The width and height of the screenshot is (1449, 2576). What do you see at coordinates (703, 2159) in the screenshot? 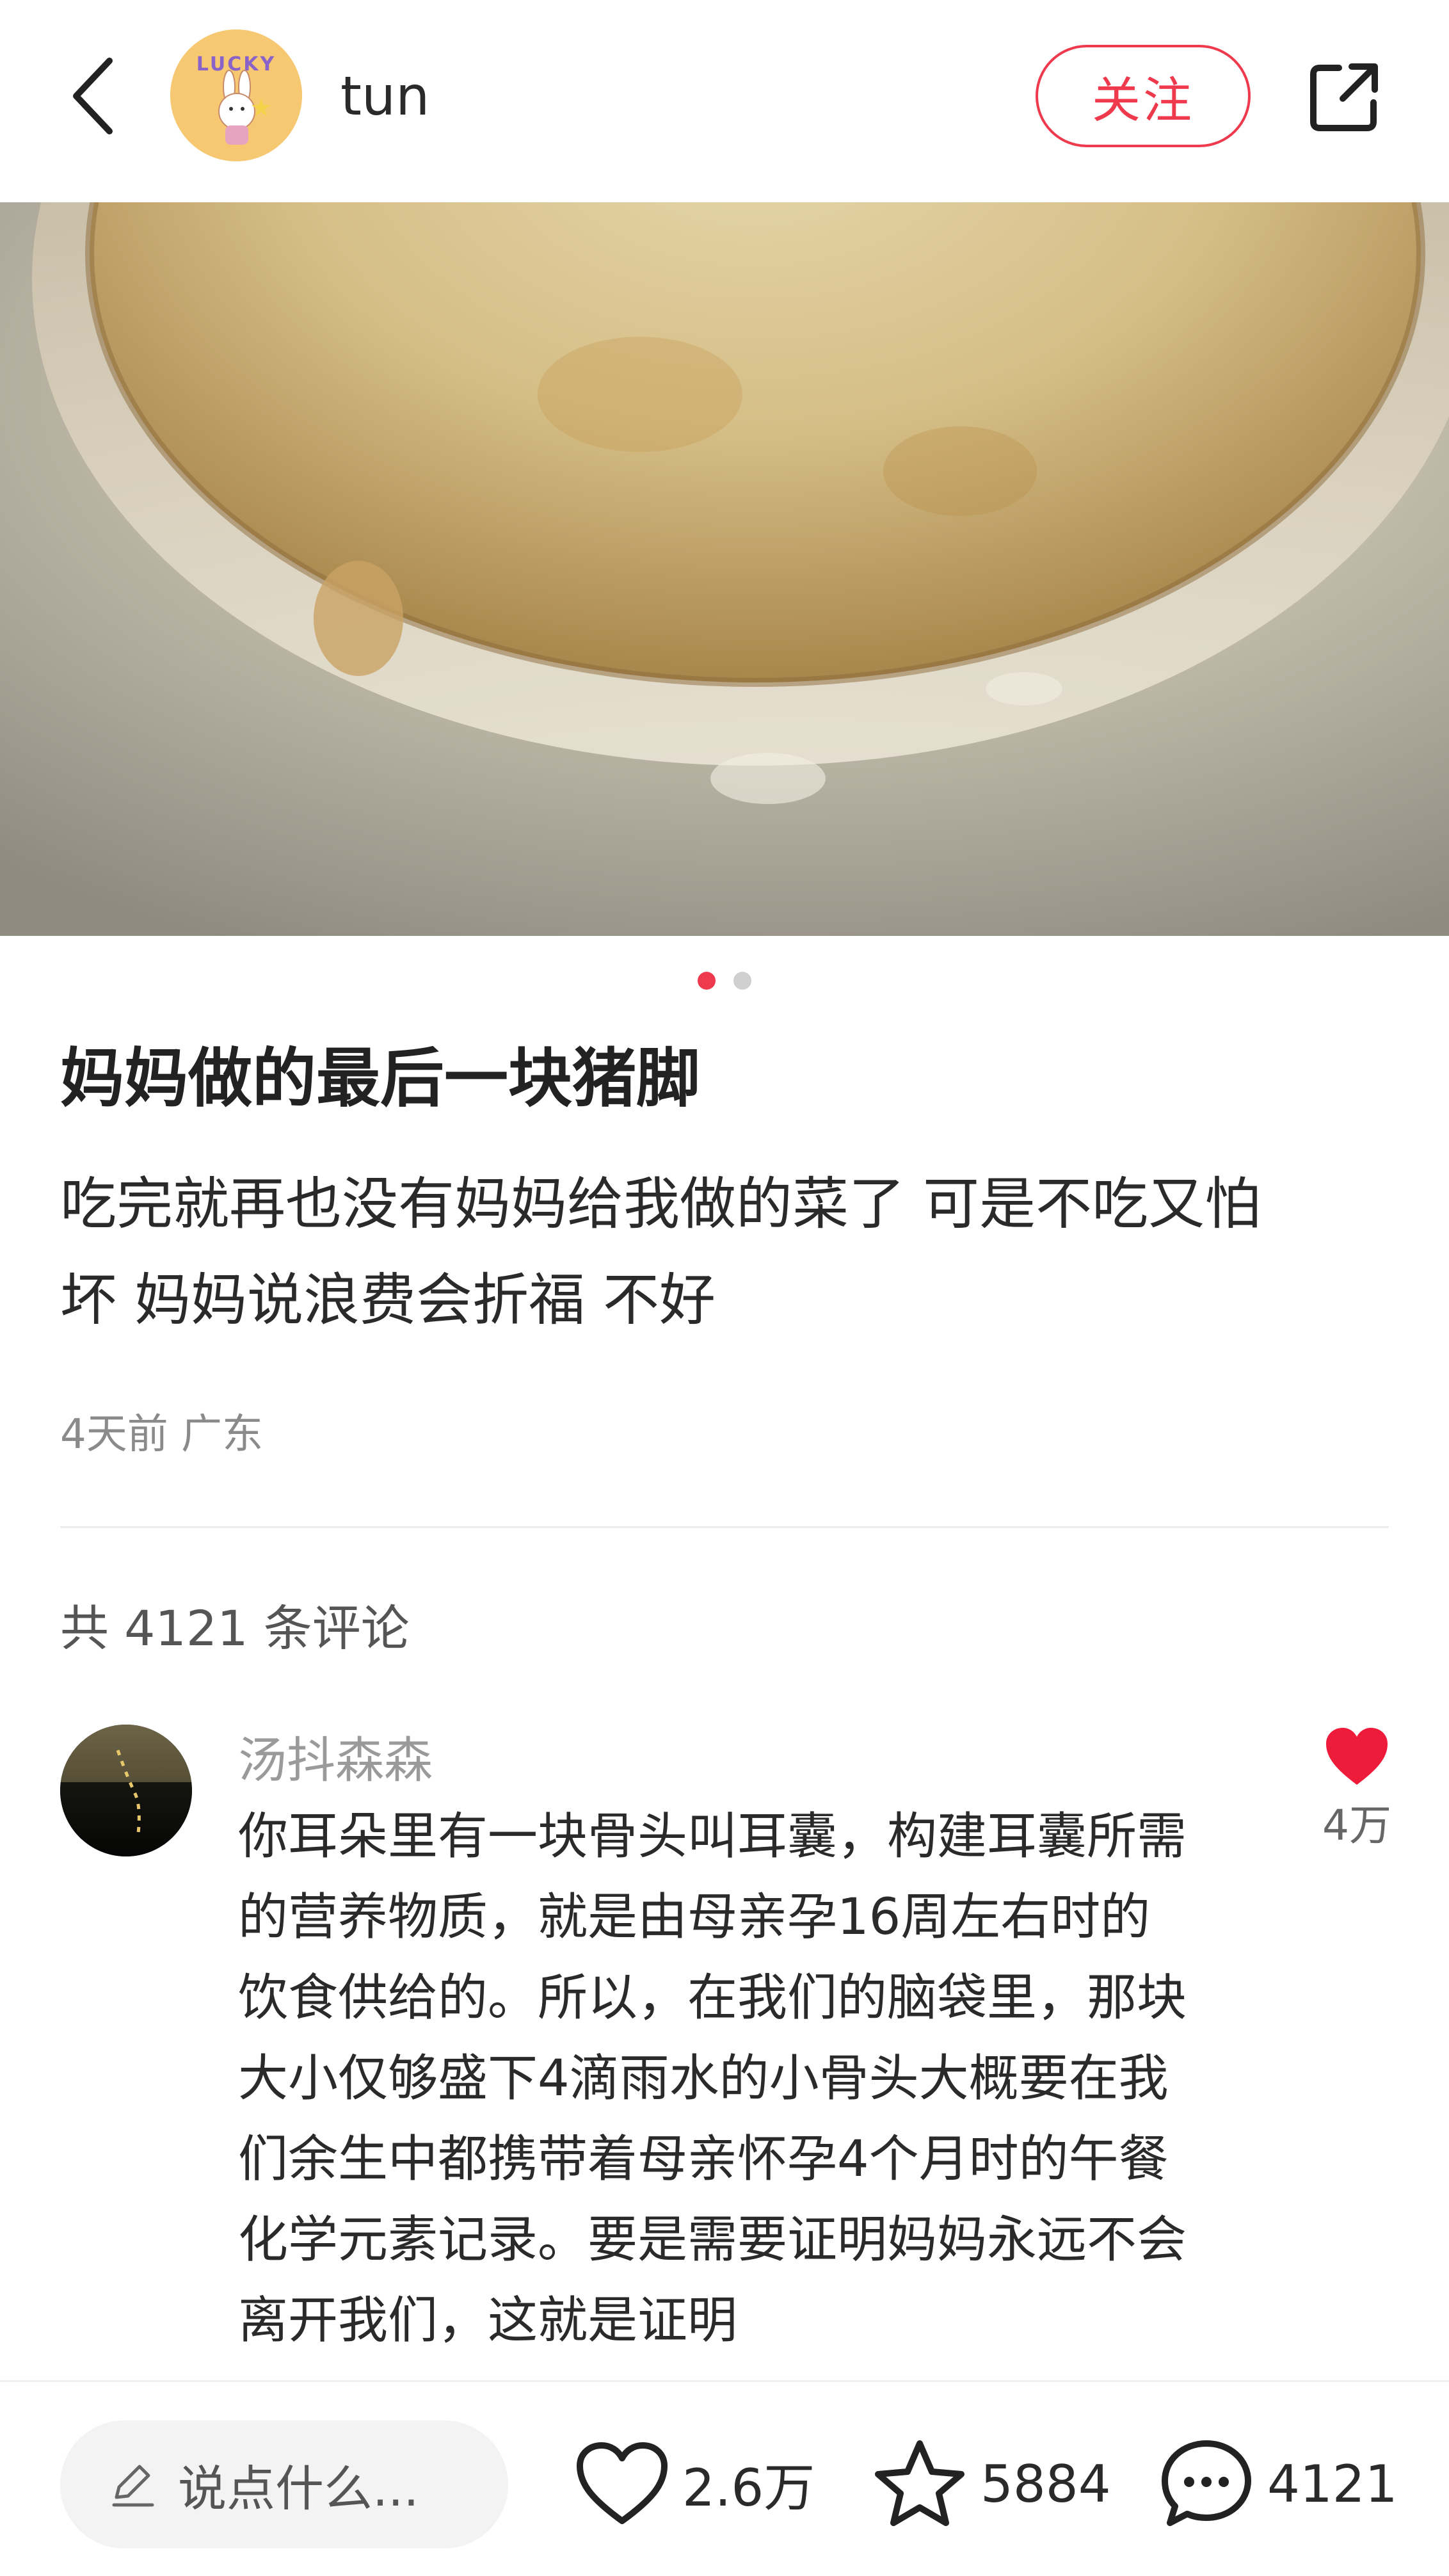
I see `comment-line: 们余生中都携带着母亲怀孕4个月时的午餐` at bounding box center [703, 2159].